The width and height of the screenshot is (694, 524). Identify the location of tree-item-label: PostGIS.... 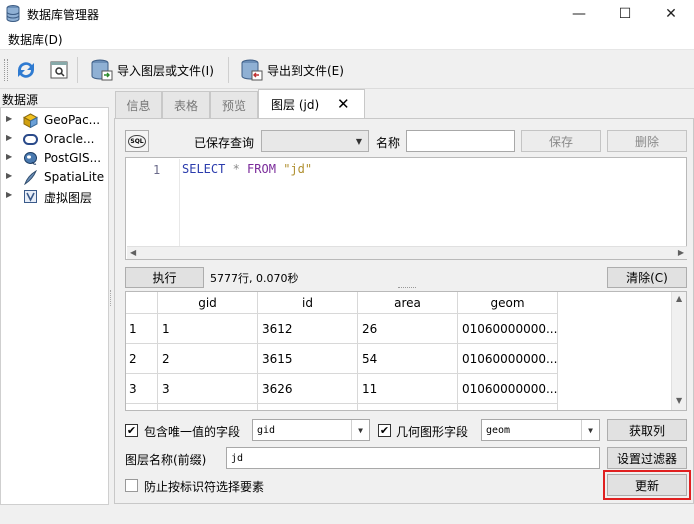
(73, 158).